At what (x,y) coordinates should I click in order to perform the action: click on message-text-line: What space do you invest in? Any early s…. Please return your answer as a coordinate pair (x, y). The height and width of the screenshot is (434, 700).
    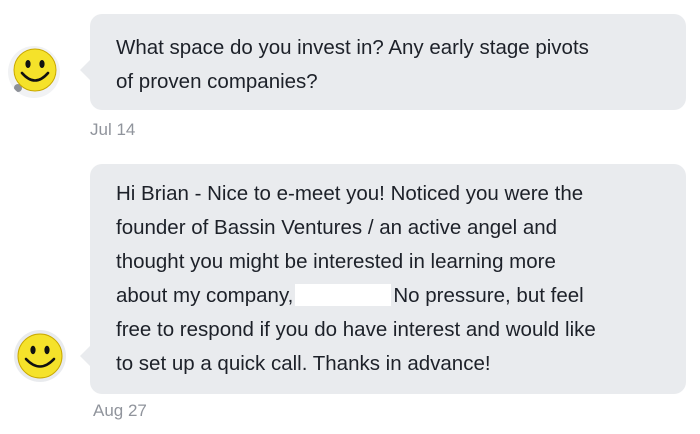
    Looking at the image, I should click on (352, 47).